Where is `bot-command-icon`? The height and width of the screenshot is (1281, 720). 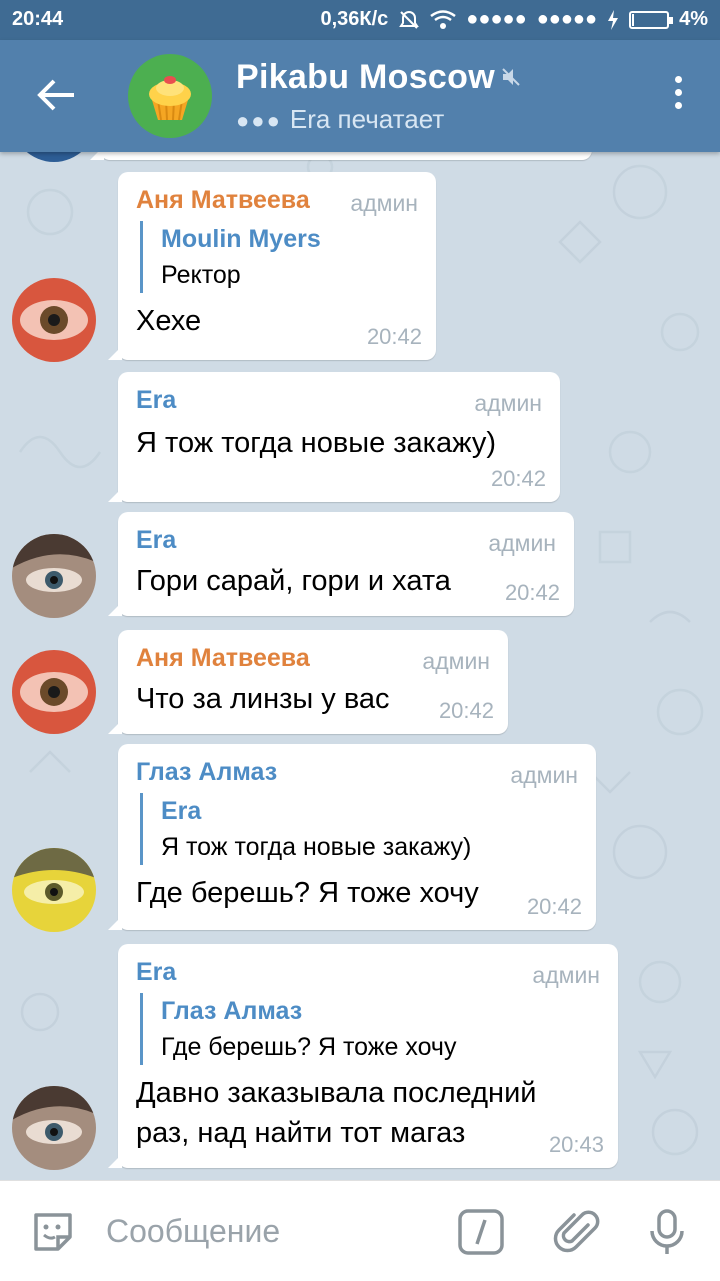 bot-command-icon is located at coordinates (481, 1232).